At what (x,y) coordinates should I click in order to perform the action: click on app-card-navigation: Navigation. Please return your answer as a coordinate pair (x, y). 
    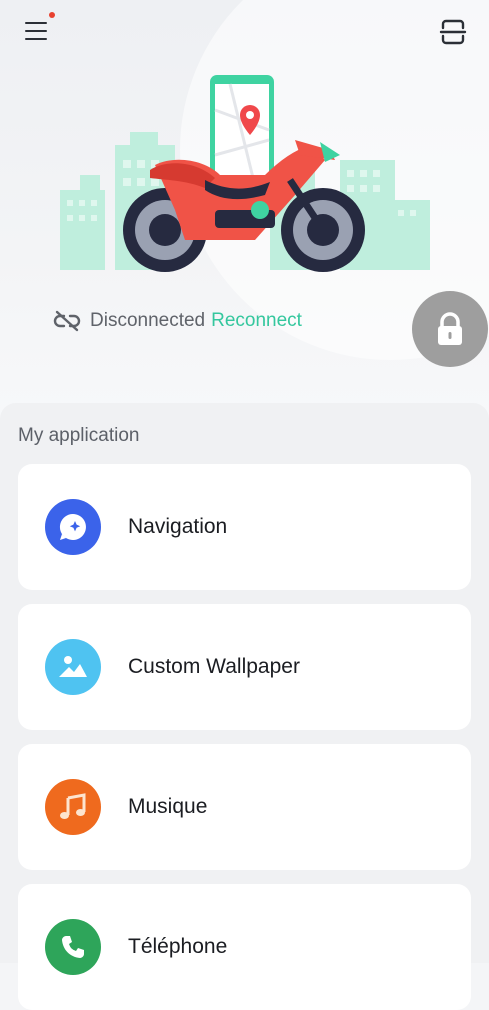
    Looking at the image, I should click on (244, 527).